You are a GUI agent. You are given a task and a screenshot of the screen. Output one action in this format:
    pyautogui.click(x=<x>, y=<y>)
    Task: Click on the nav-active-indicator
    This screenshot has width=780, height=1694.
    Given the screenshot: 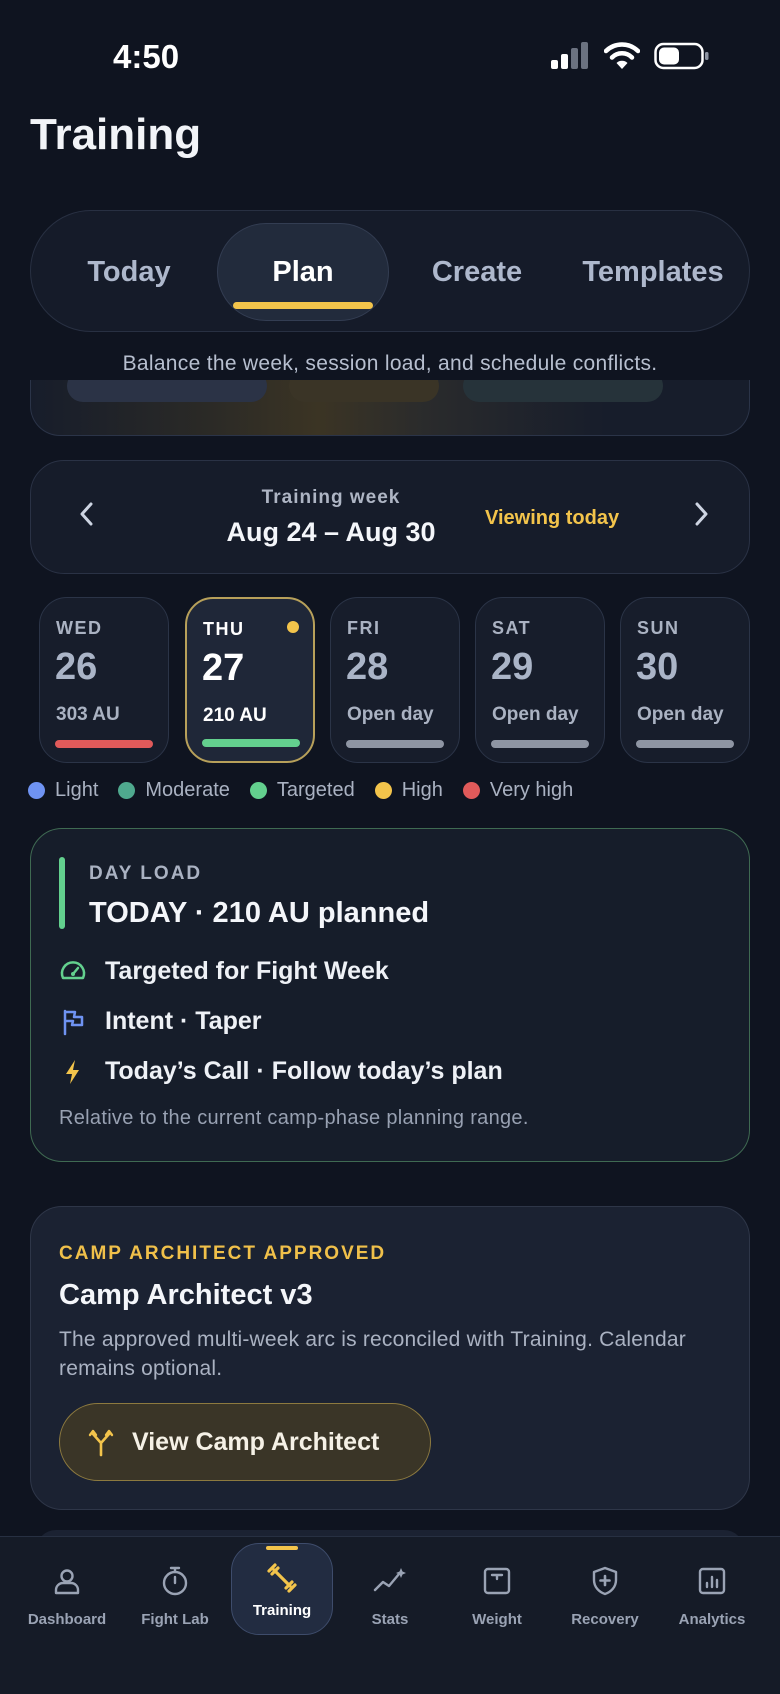 What is the action you would take?
    pyautogui.click(x=282, y=1548)
    